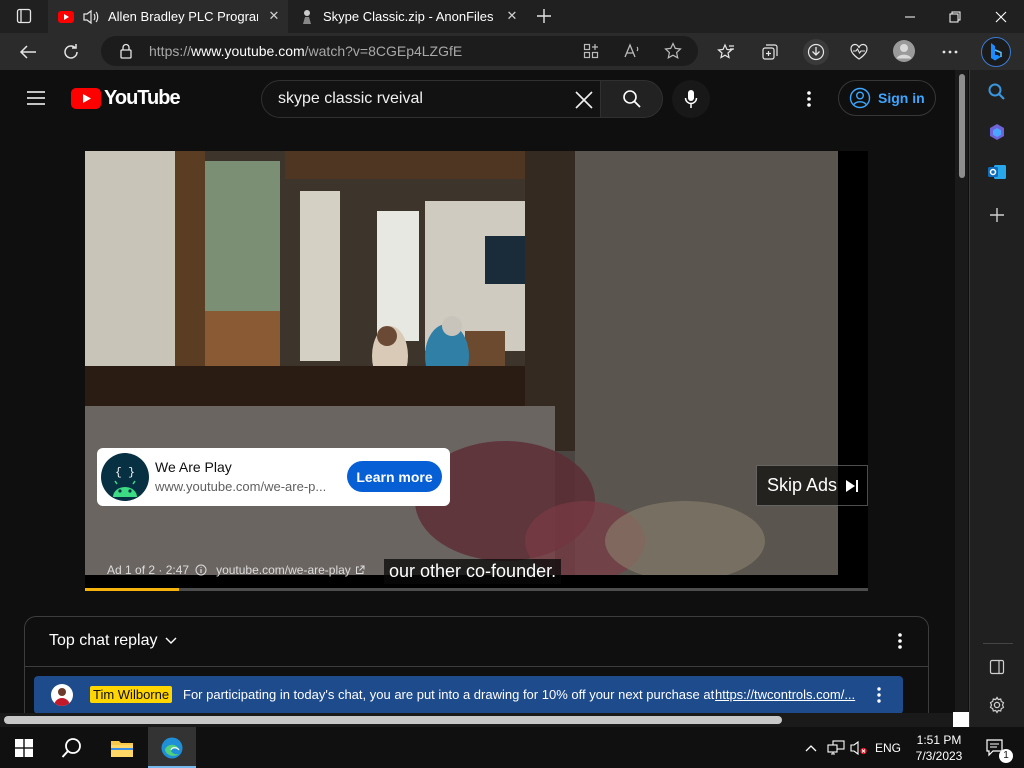 The image size is (1024, 768). I want to click on show-hidden-icons-button, so click(811, 747).